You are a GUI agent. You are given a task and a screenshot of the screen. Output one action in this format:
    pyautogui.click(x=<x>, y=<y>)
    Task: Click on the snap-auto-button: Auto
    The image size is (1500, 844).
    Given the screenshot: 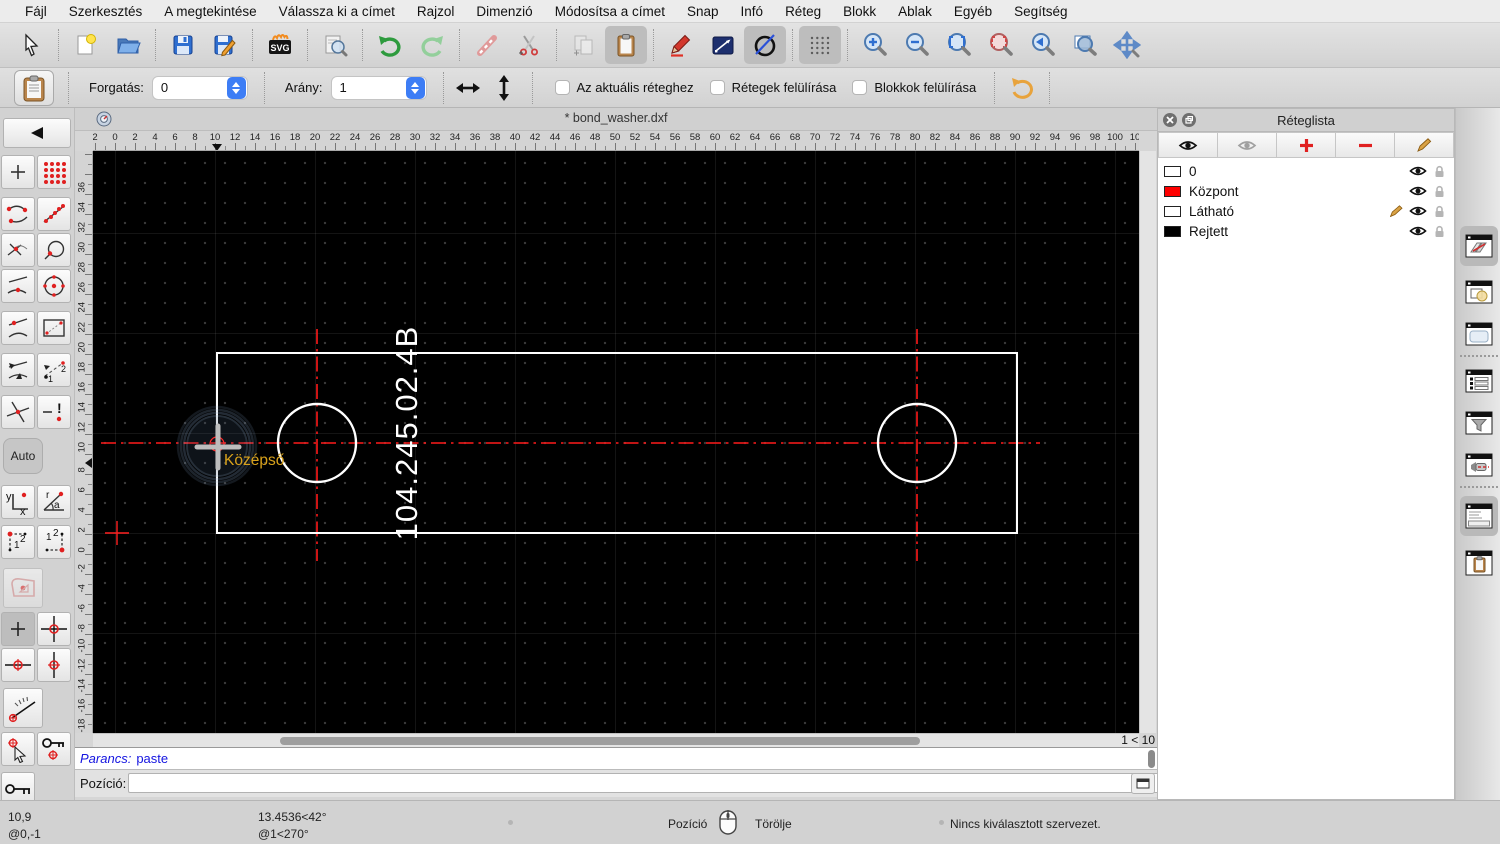 What is the action you would take?
    pyautogui.click(x=23, y=456)
    